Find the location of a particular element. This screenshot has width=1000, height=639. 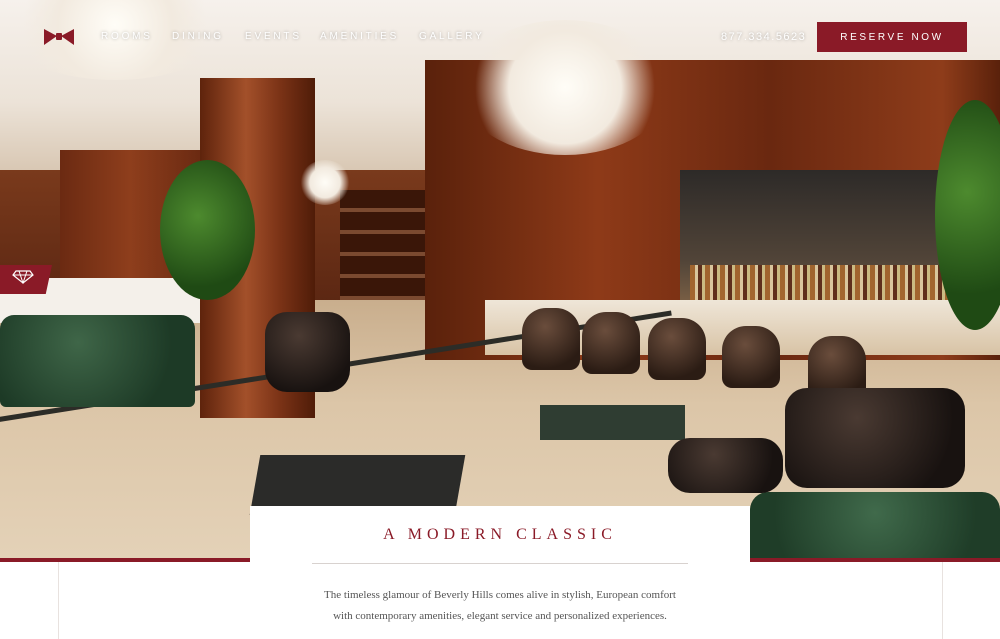

phone-number: 877.334.5623 is located at coordinates (763, 37).